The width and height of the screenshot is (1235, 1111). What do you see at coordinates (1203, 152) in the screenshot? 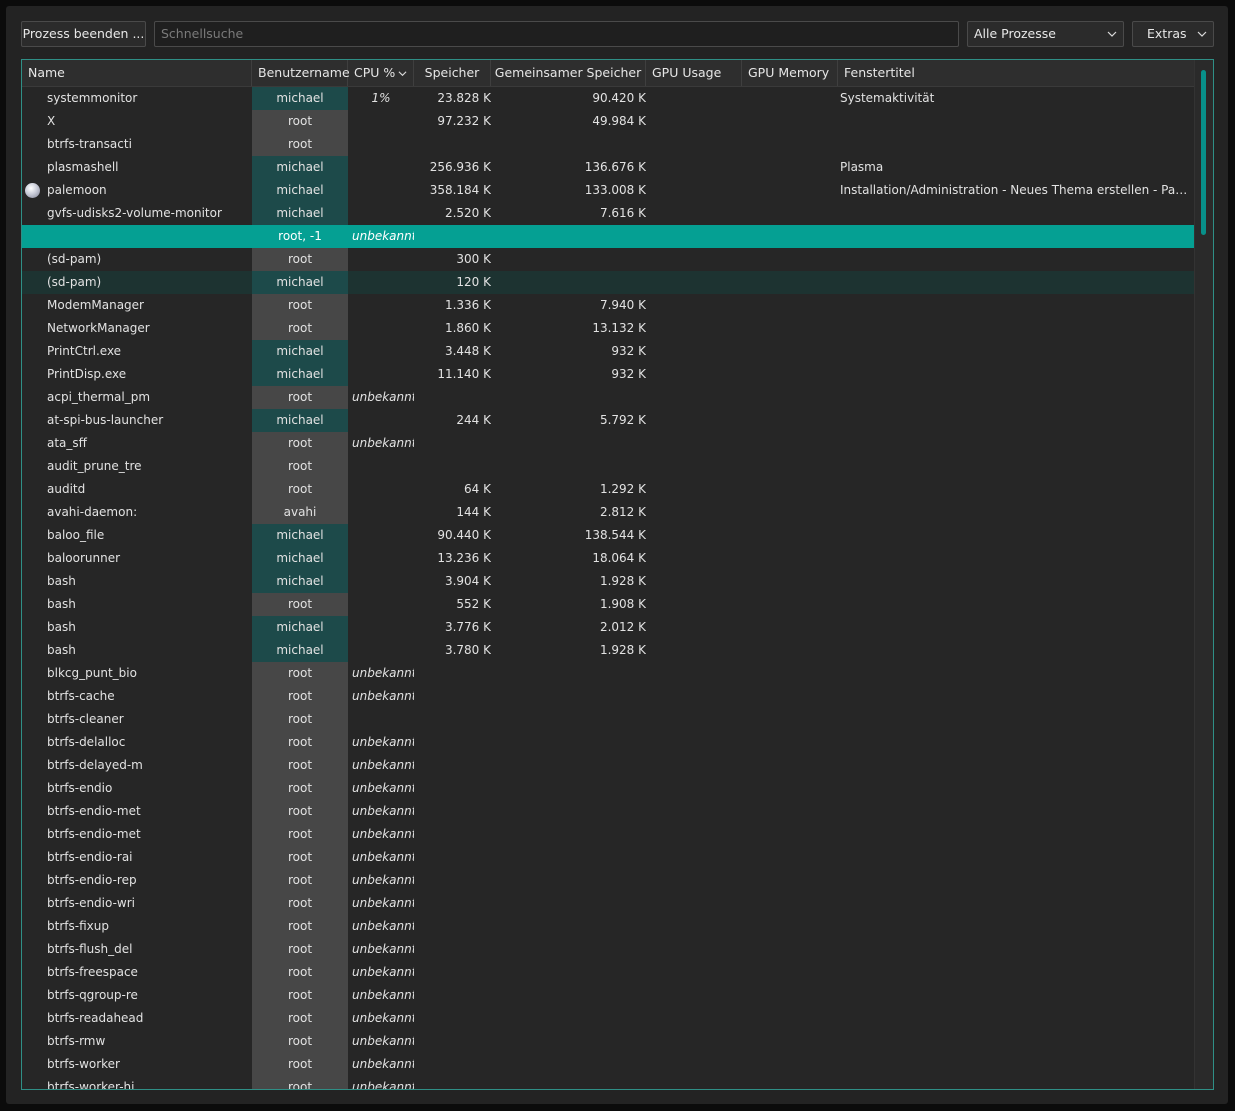
I see `scrollbar-thumb` at bounding box center [1203, 152].